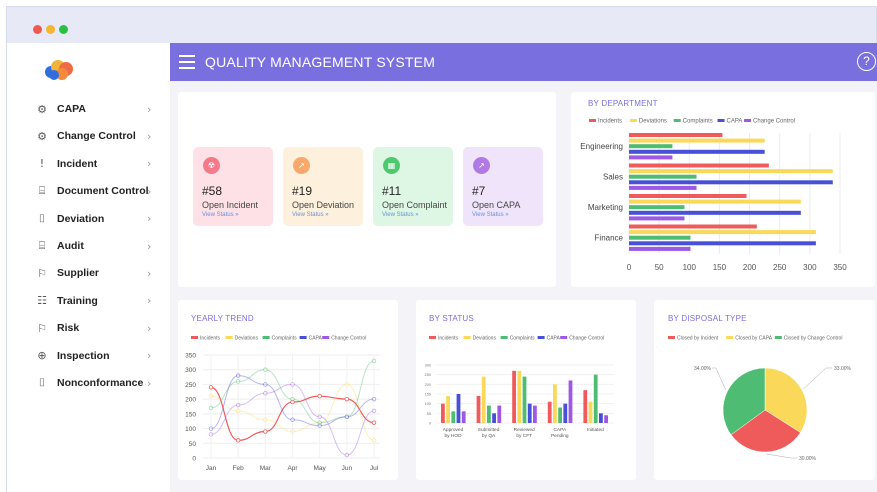 The width and height of the screenshot is (877, 492). What do you see at coordinates (698, 339) in the screenshot?
I see `legend-label: Closed by Incident` at bounding box center [698, 339].